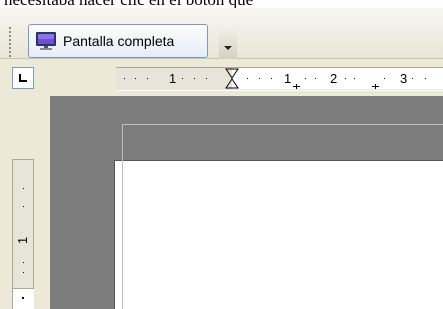 Image resolution: width=443 pixels, height=309 pixels. I want to click on background-text: necesitaba hacer clic en el botón que, so click(128, 4).